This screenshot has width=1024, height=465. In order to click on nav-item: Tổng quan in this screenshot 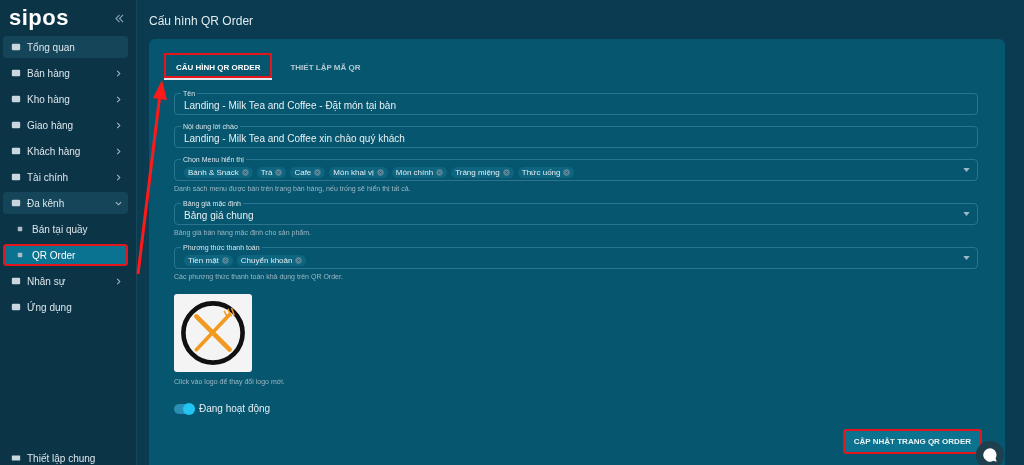, I will do `click(65, 47)`.